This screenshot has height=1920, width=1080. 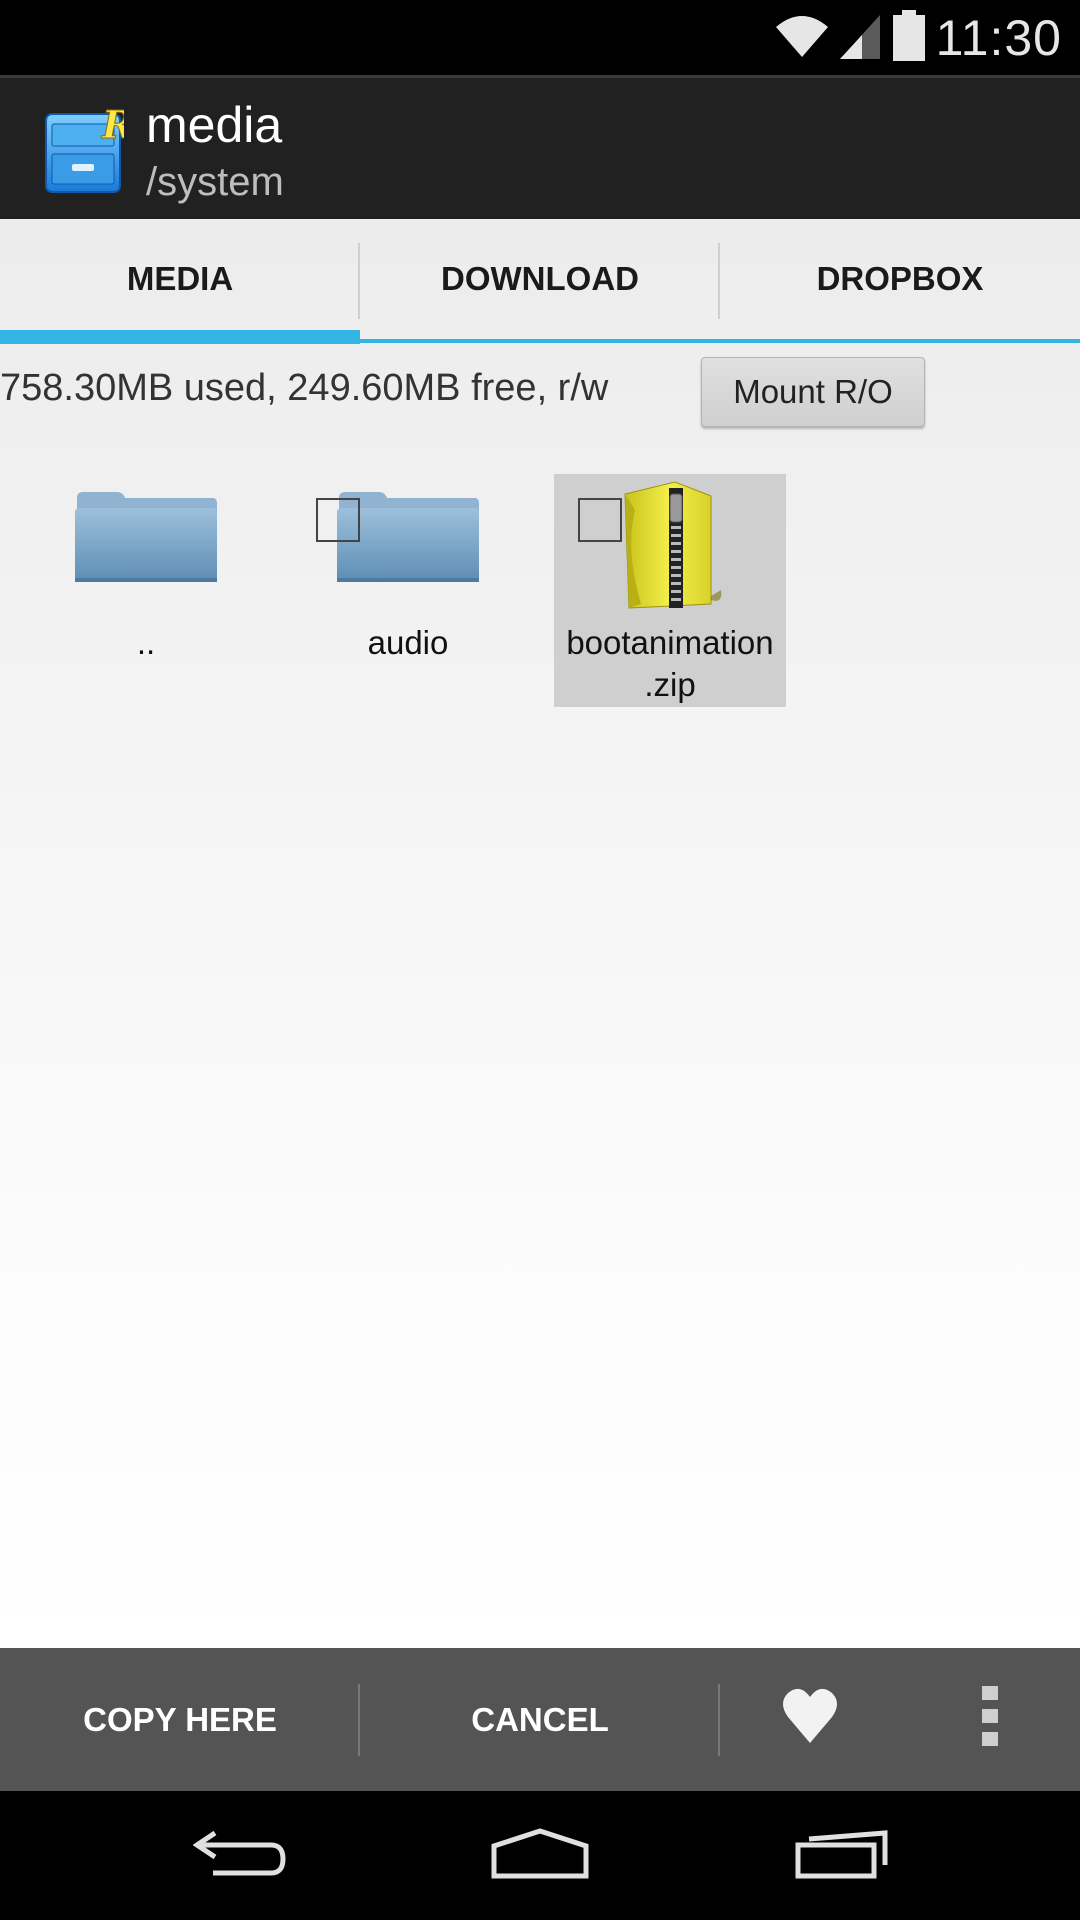 I want to click on copy-here-button: COPY HERE, so click(x=180, y=1719).